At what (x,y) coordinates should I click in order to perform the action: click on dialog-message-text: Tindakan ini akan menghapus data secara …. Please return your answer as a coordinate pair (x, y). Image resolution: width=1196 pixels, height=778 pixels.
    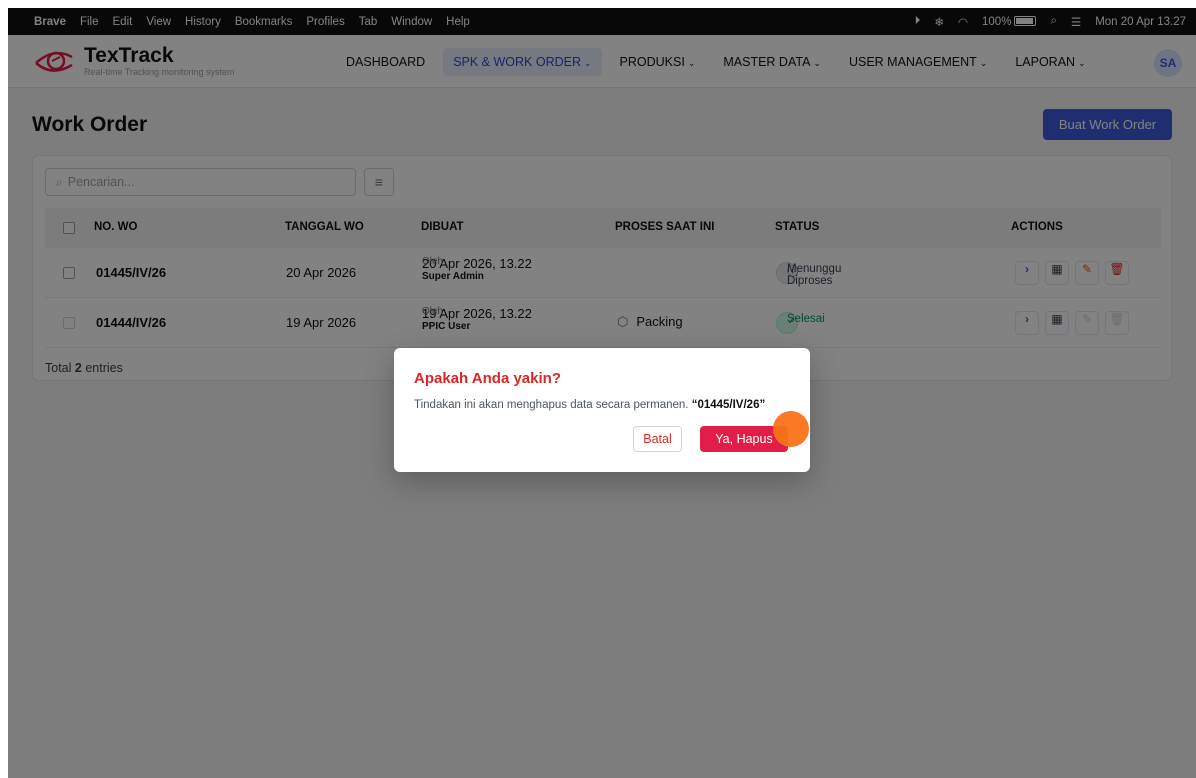
    Looking at the image, I should click on (551, 405).